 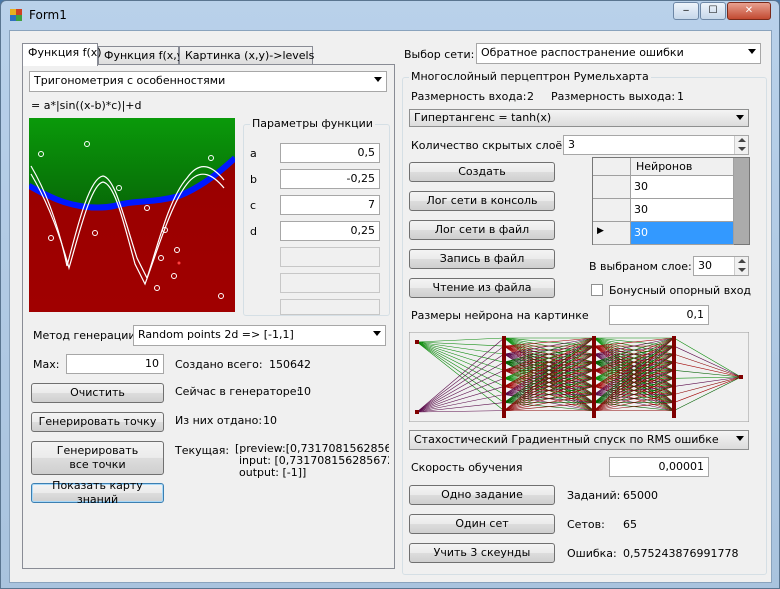 What do you see at coordinates (530, 96) in the screenshot?
I see `in-dim-value: 2` at bounding box center [530, 96].